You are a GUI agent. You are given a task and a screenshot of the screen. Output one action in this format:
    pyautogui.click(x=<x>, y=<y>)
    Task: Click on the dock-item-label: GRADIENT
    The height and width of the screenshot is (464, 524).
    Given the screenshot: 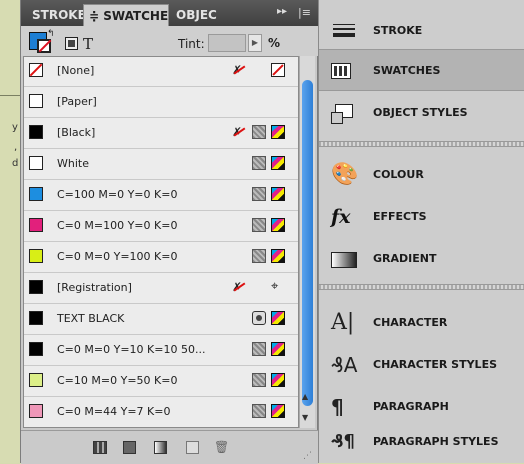 What is the action you would take?
    pyautogui.click(x=405, y=258)
    